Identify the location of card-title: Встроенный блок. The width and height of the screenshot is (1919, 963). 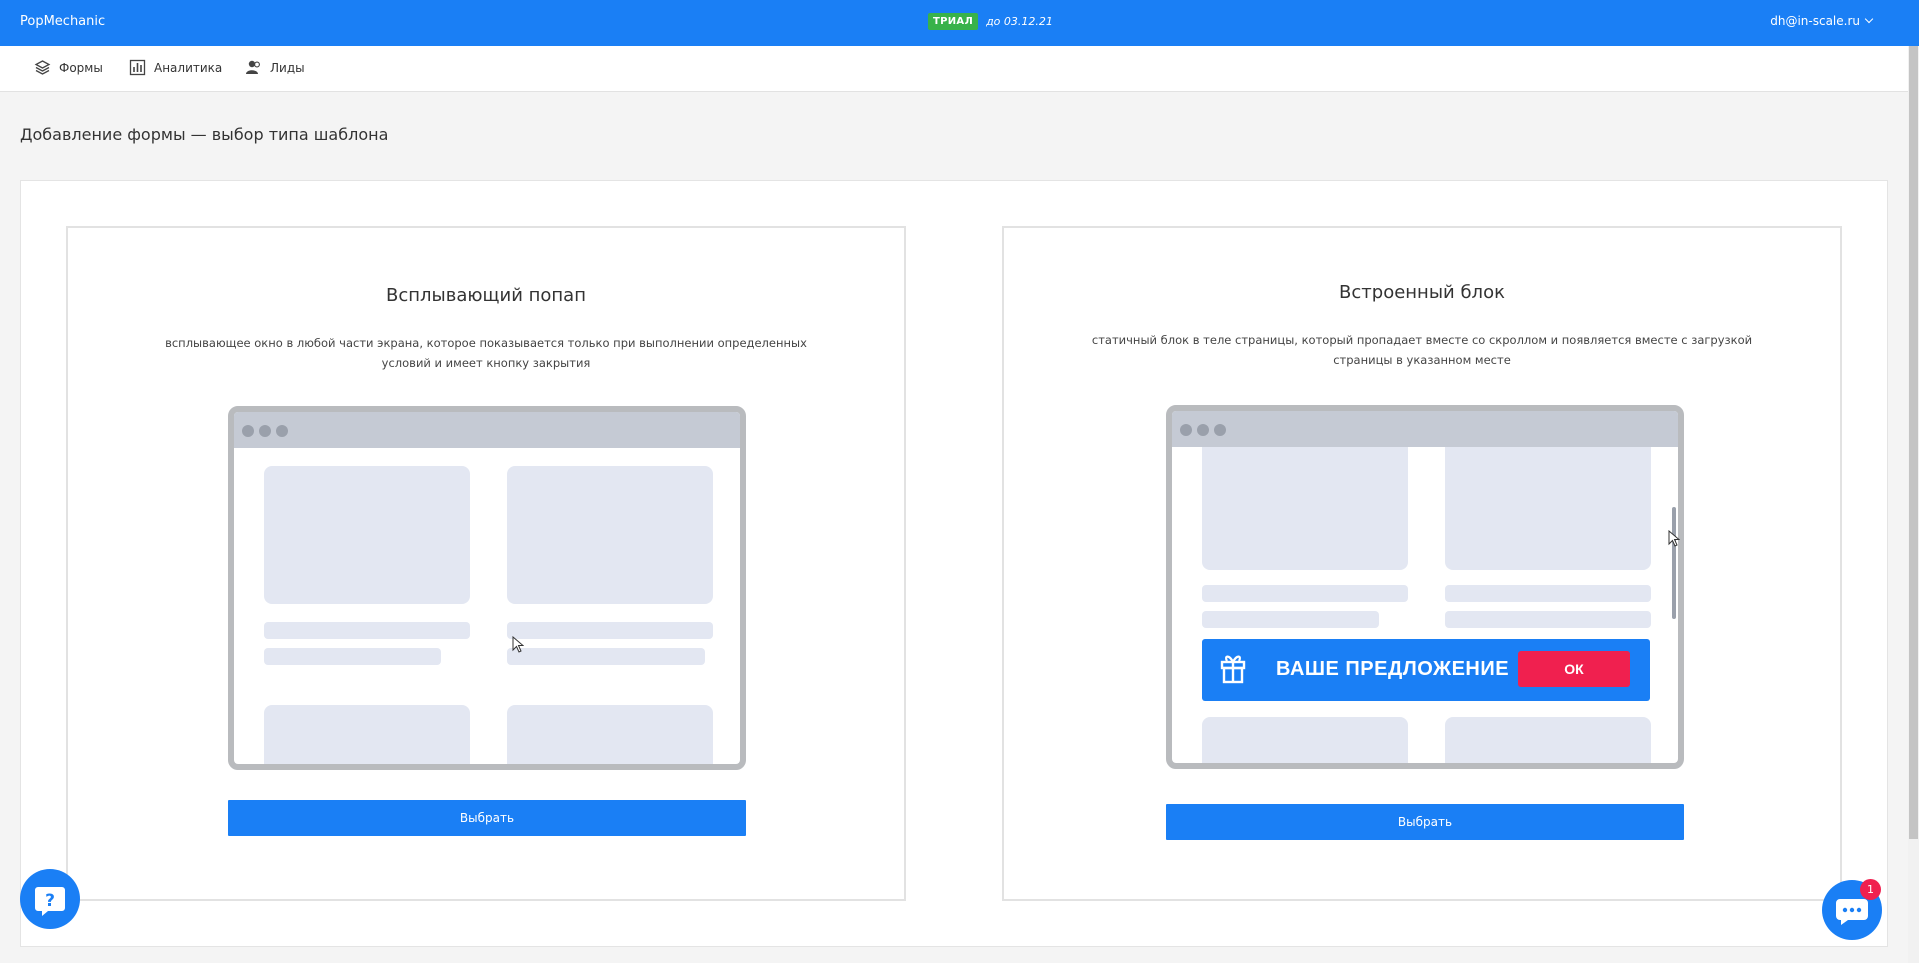
(1422, 292).